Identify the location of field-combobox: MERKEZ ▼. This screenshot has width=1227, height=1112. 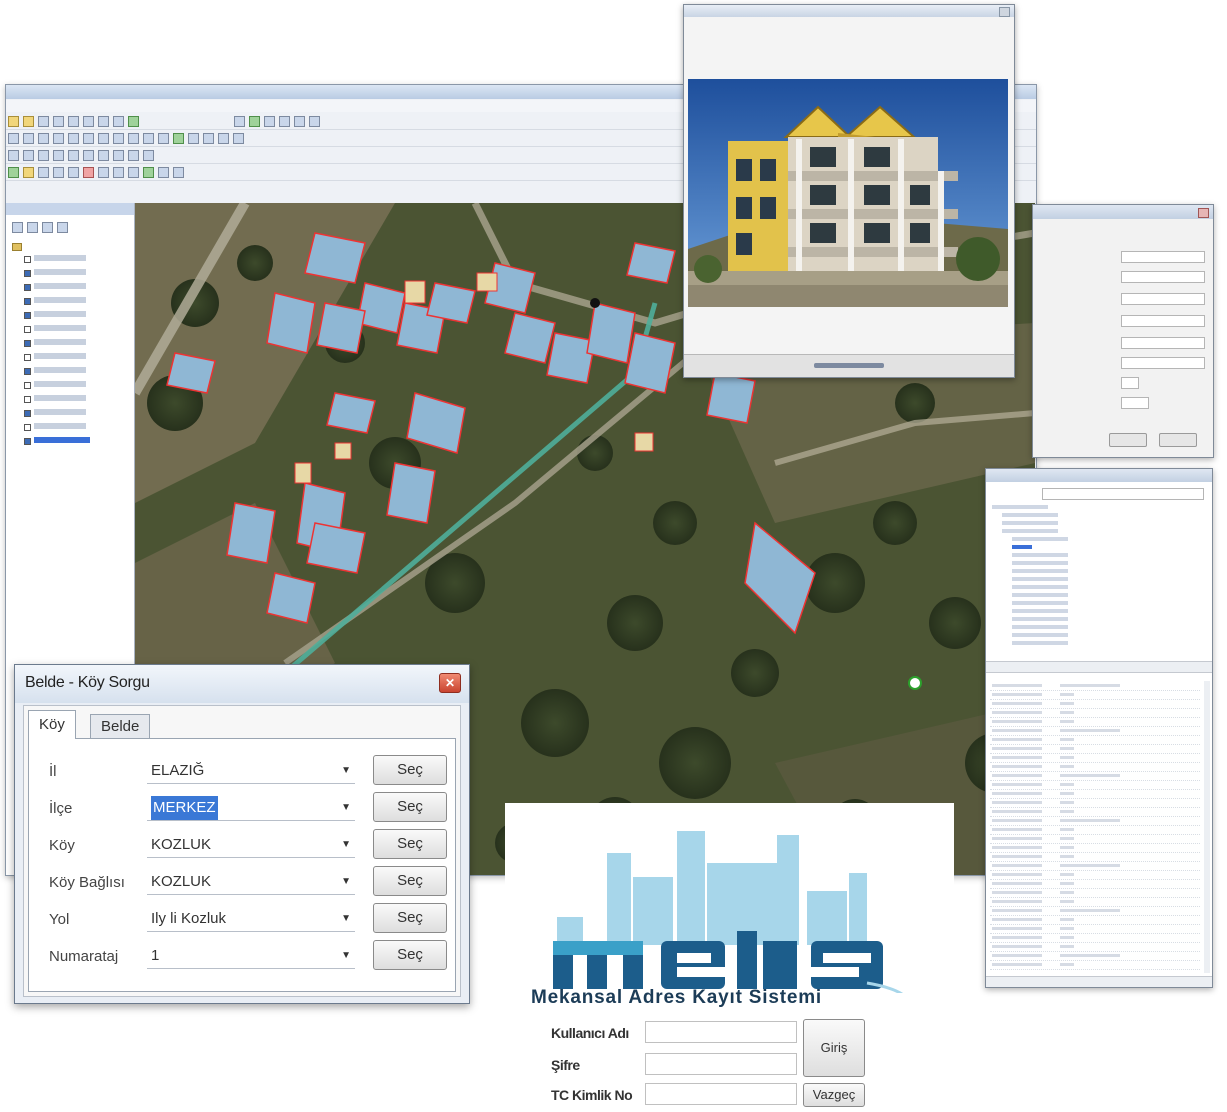
(251, 808).